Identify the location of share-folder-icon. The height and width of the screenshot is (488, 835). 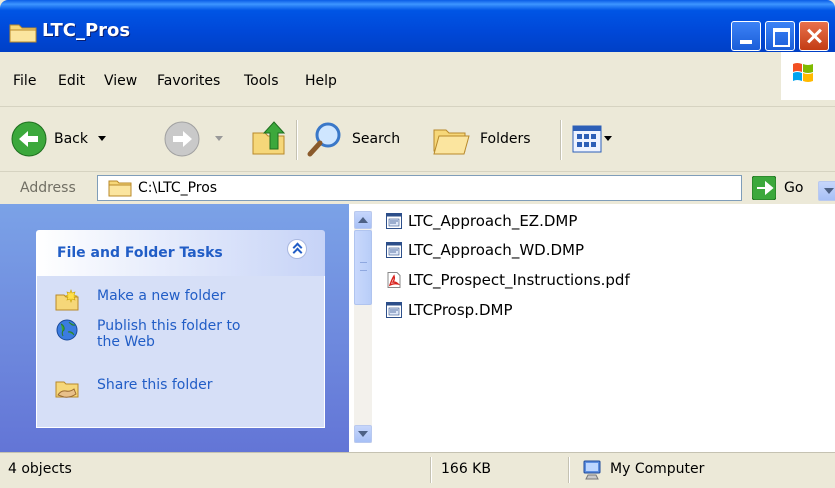
(67, 389).